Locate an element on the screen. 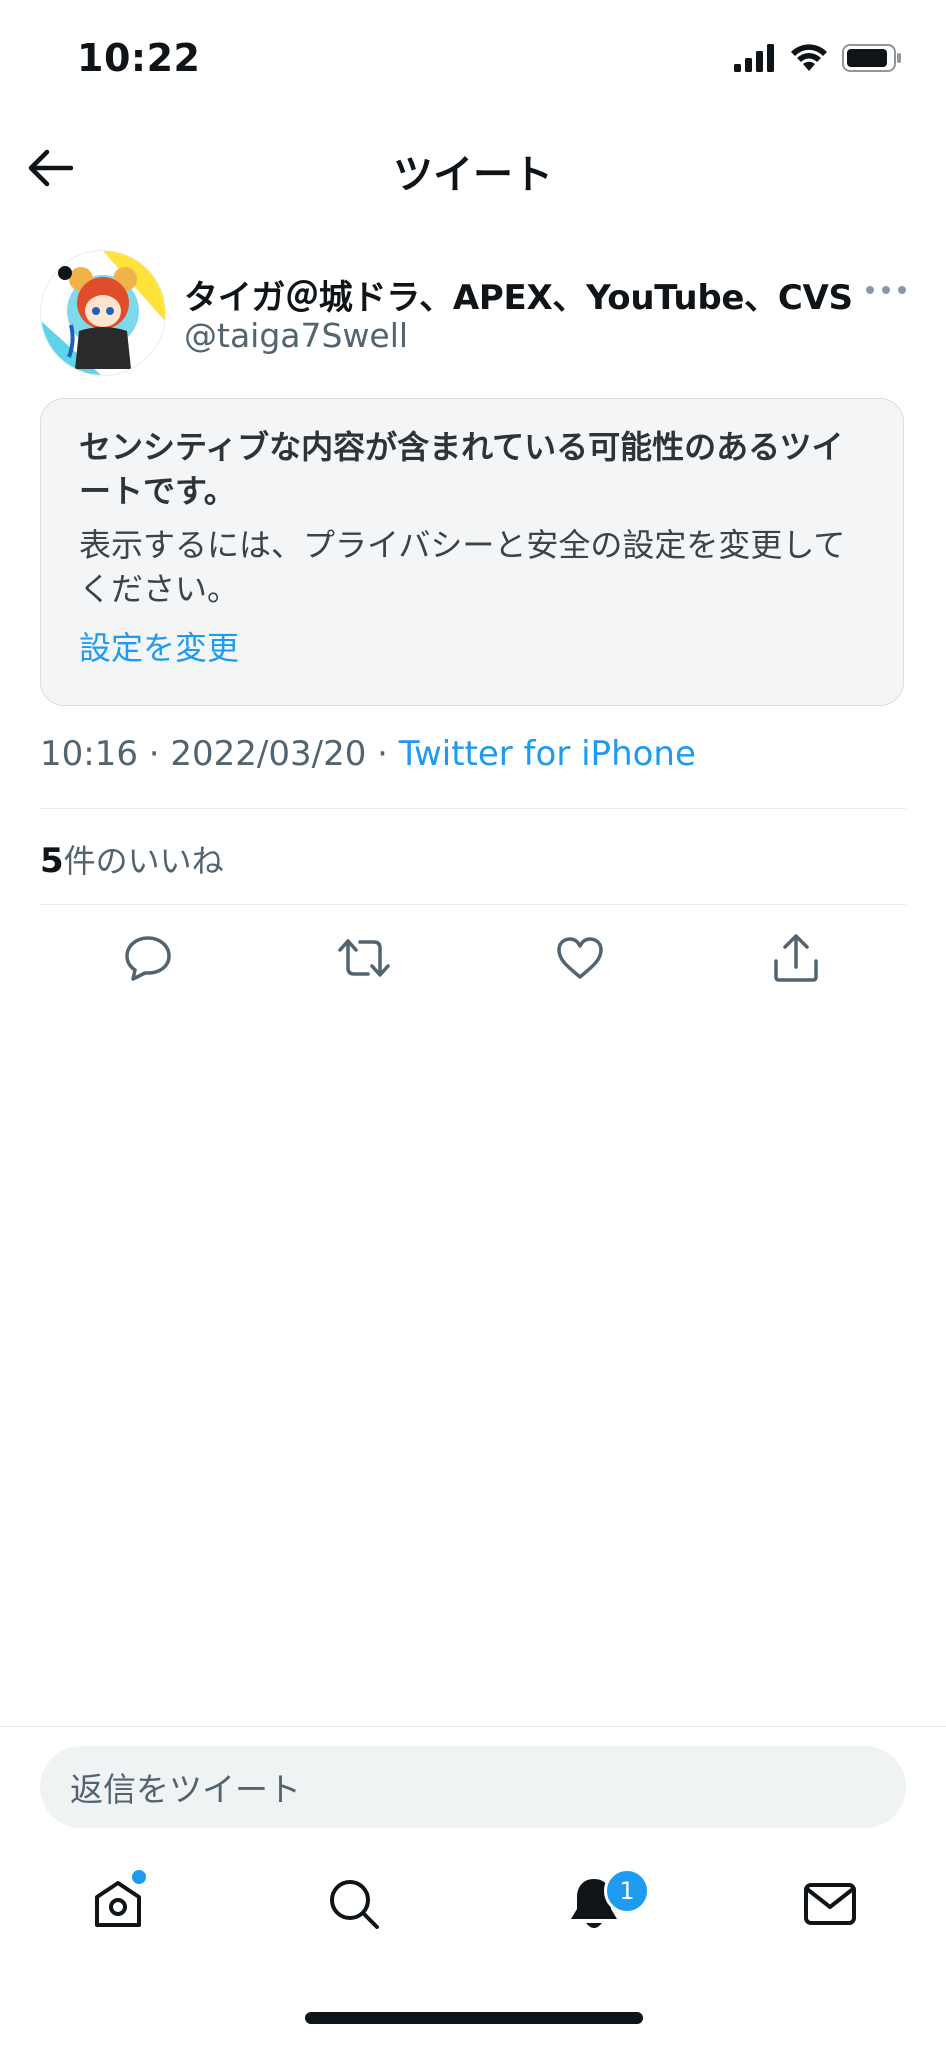 The height and width of the screenshot is (2048, 946). more-options-icon is located at coordinates (886, 290).